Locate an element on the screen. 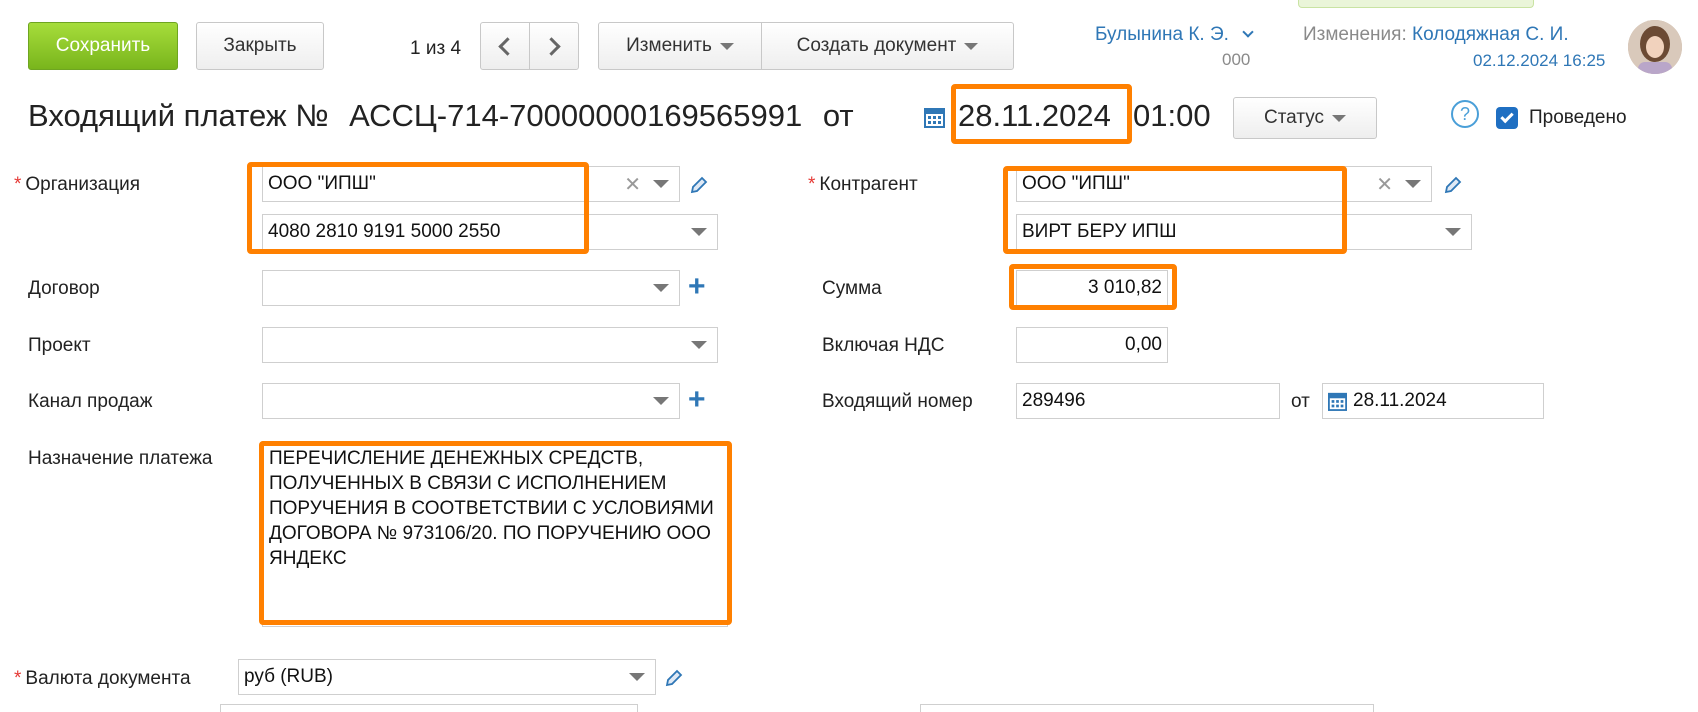 This screenshot has width=1698, height=712. counterparty-field: ООО "ИПШ" ✕ is located at coordinates (1224, 184).